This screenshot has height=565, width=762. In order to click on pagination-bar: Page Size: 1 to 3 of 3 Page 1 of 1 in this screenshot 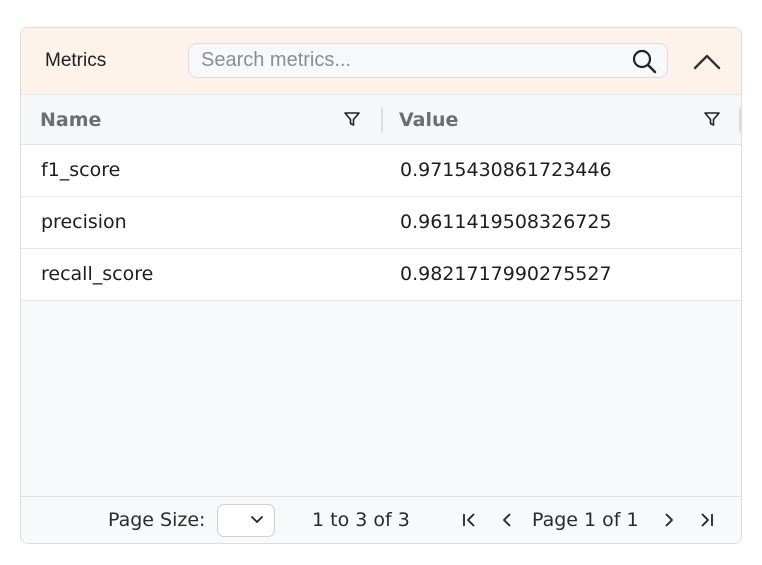, I will do `click(381, 519)`.